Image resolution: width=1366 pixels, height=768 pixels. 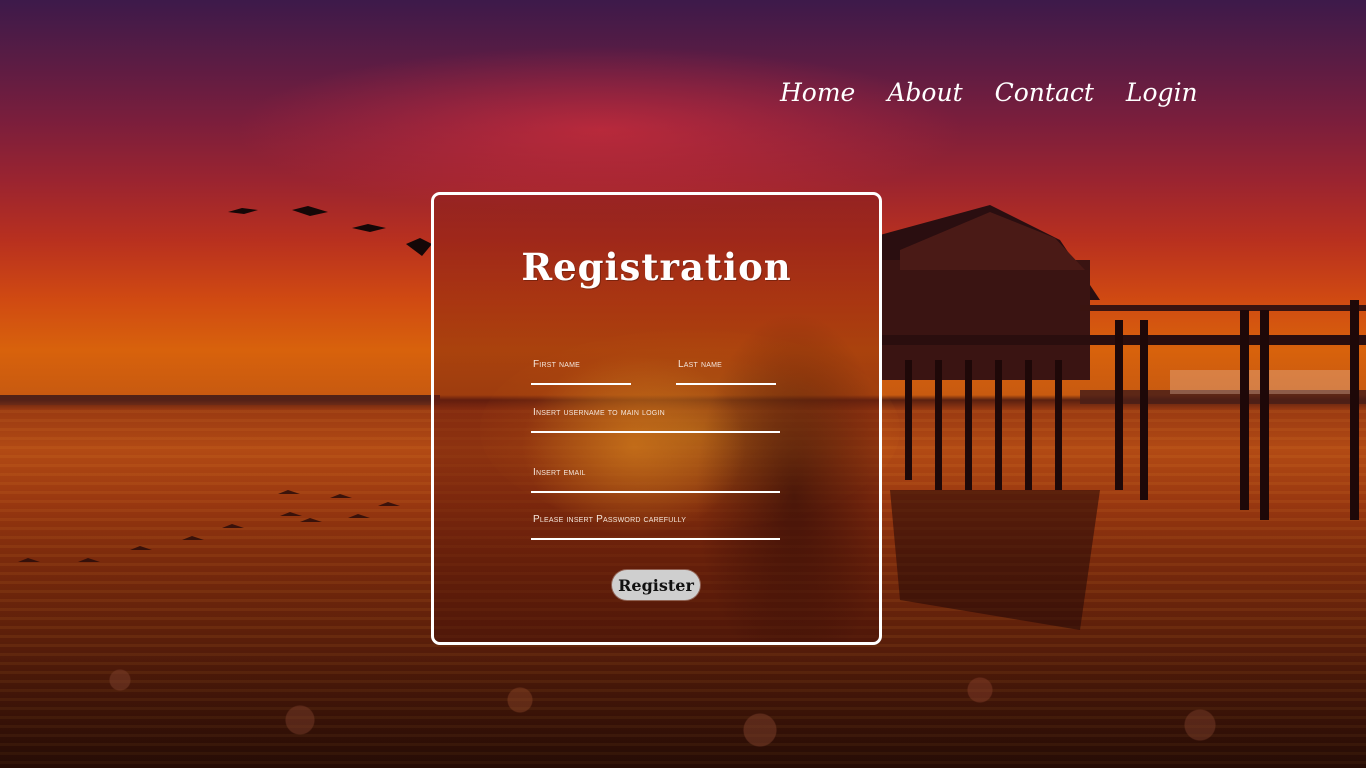 I want to click on email-field-wrapper, so click(x=655, y=473).